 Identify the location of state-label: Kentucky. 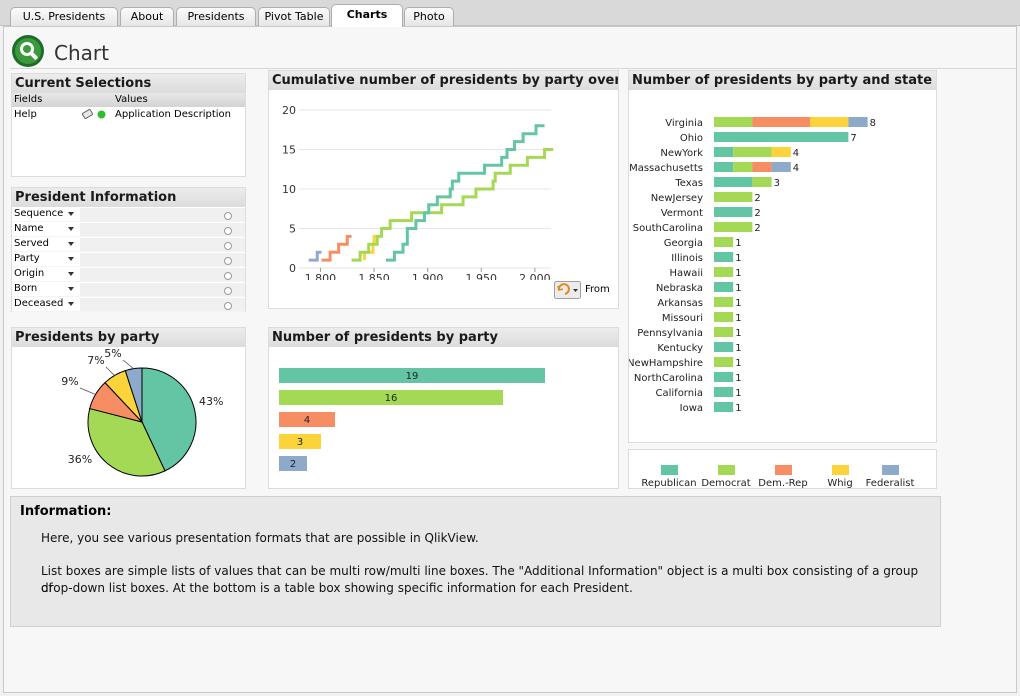
(680, 348).